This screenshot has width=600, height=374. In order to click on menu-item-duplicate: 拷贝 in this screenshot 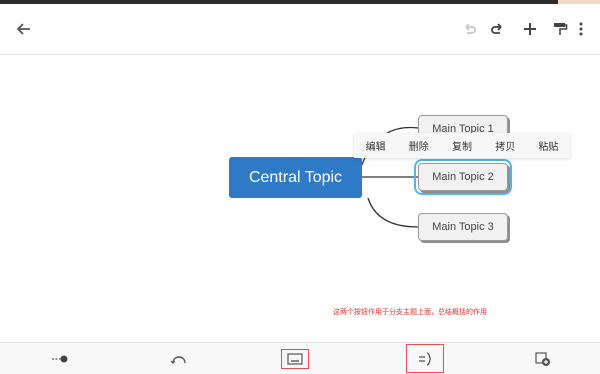, I will do `click(505, 145)`.